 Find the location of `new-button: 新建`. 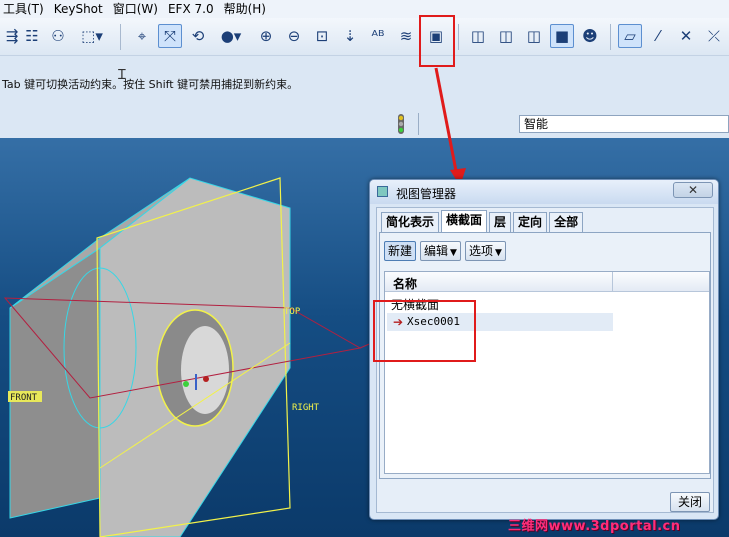

new-button: 新建 is located at coordinates (400, 251).